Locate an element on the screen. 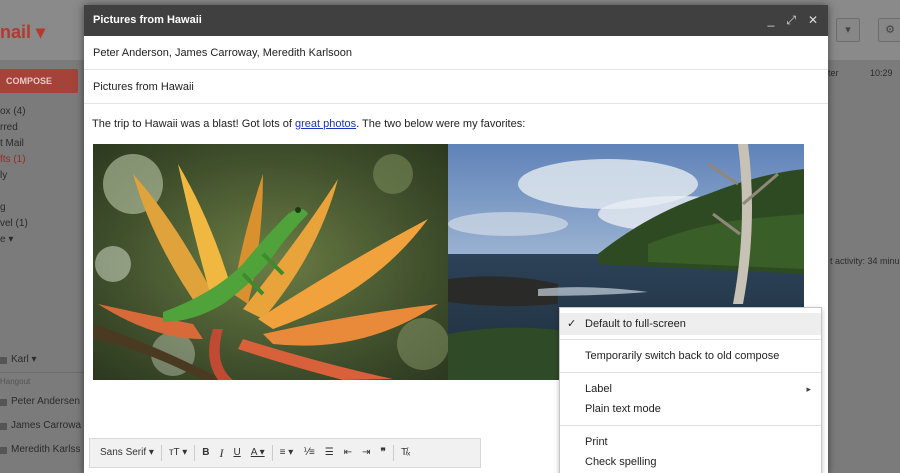  nav-item-spacer is located at coordinates (40, 192).